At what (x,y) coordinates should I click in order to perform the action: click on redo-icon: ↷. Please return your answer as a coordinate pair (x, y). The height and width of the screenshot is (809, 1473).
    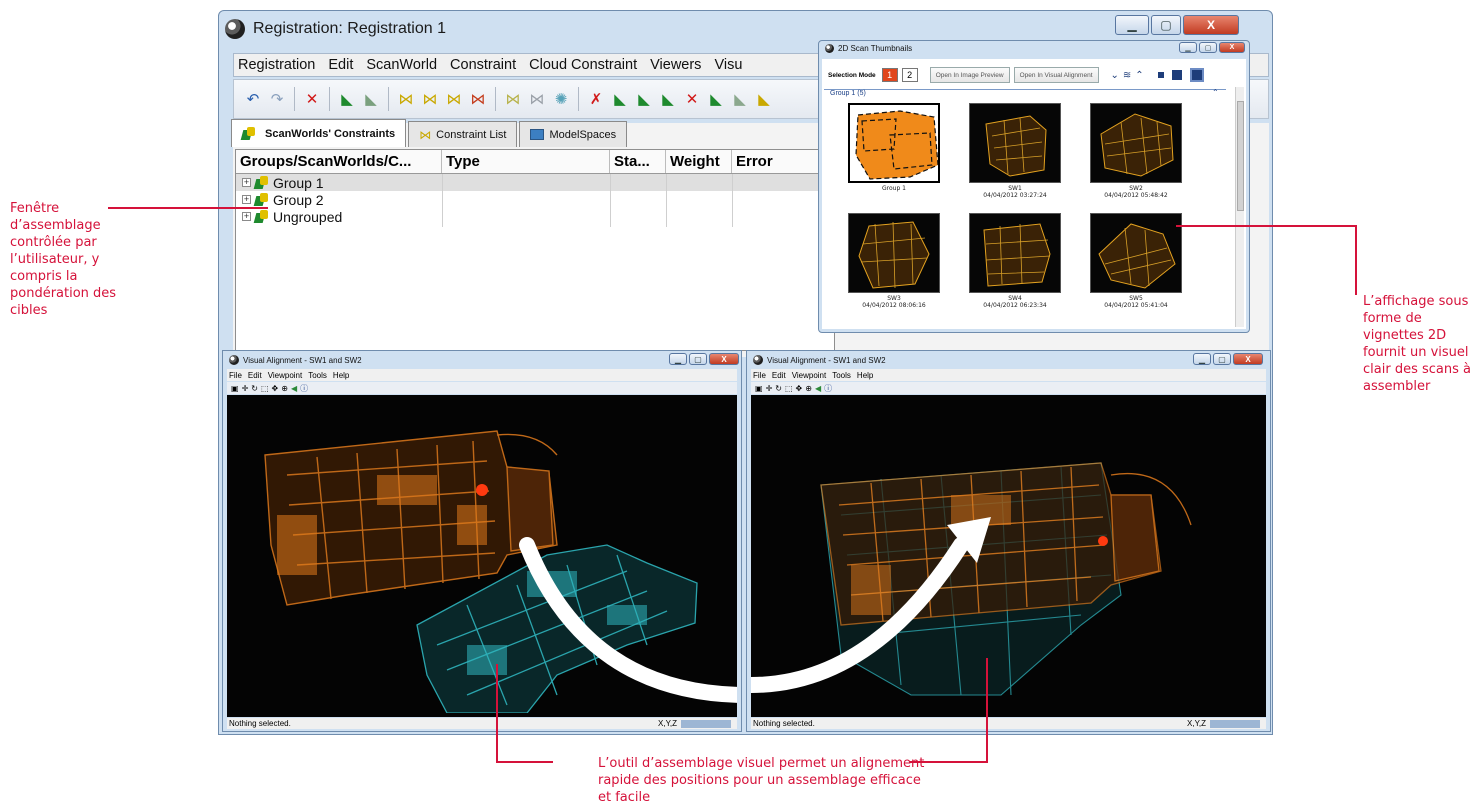
    Looking at the image, I should click on (277, 99).